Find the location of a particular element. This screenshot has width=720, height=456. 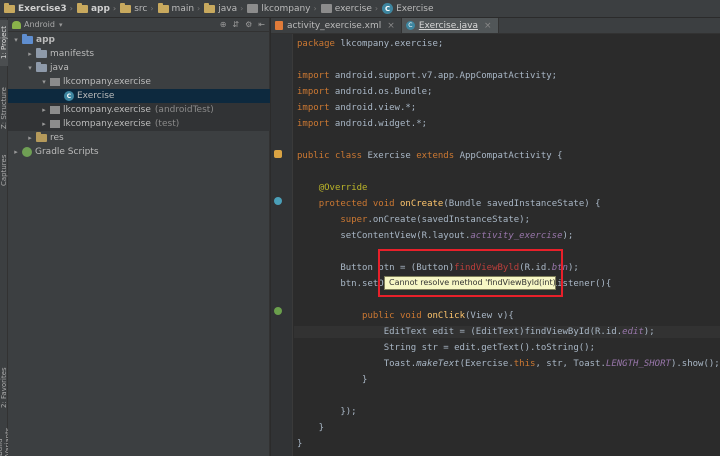

collapse-icon: ⇵ is located at coordinates (235, 24).